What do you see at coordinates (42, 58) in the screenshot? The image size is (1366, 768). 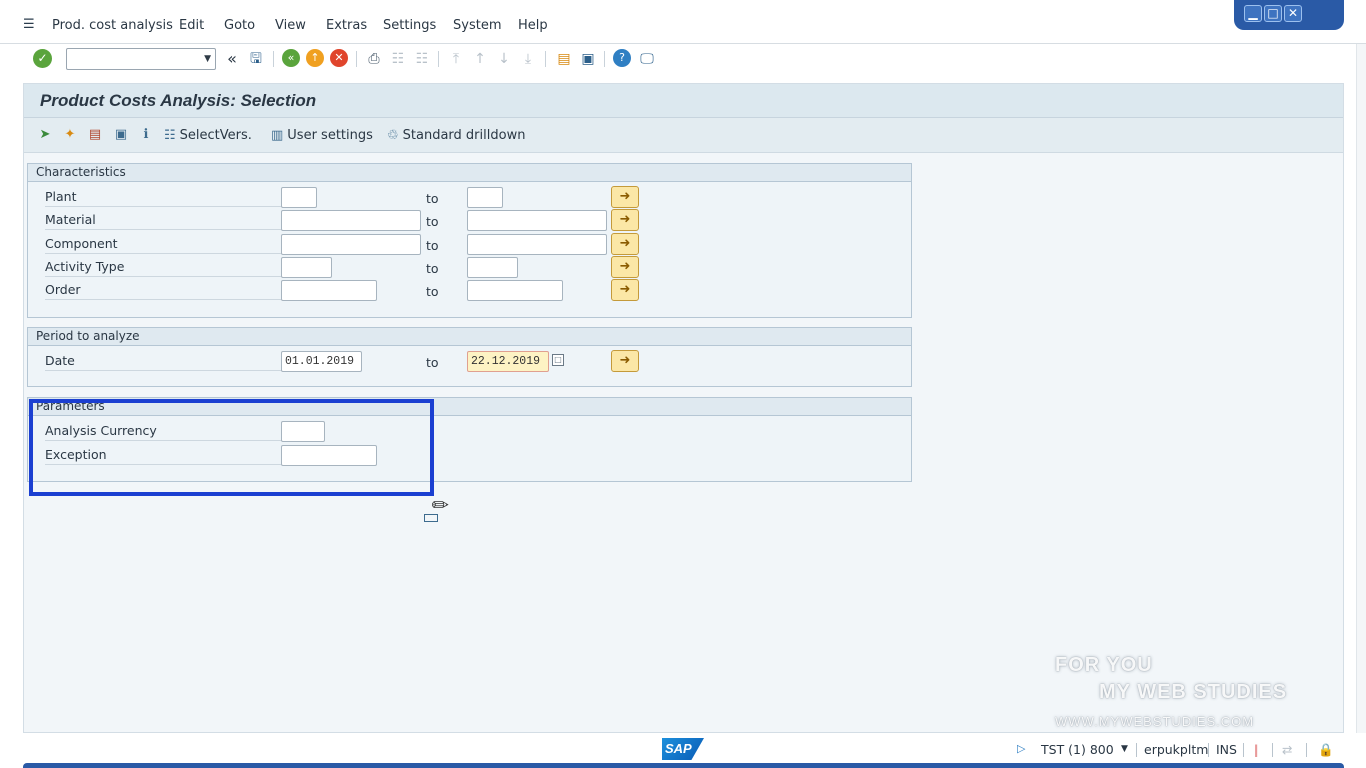 I see `enter-icon: ✓` at bounding box center [42, 58].